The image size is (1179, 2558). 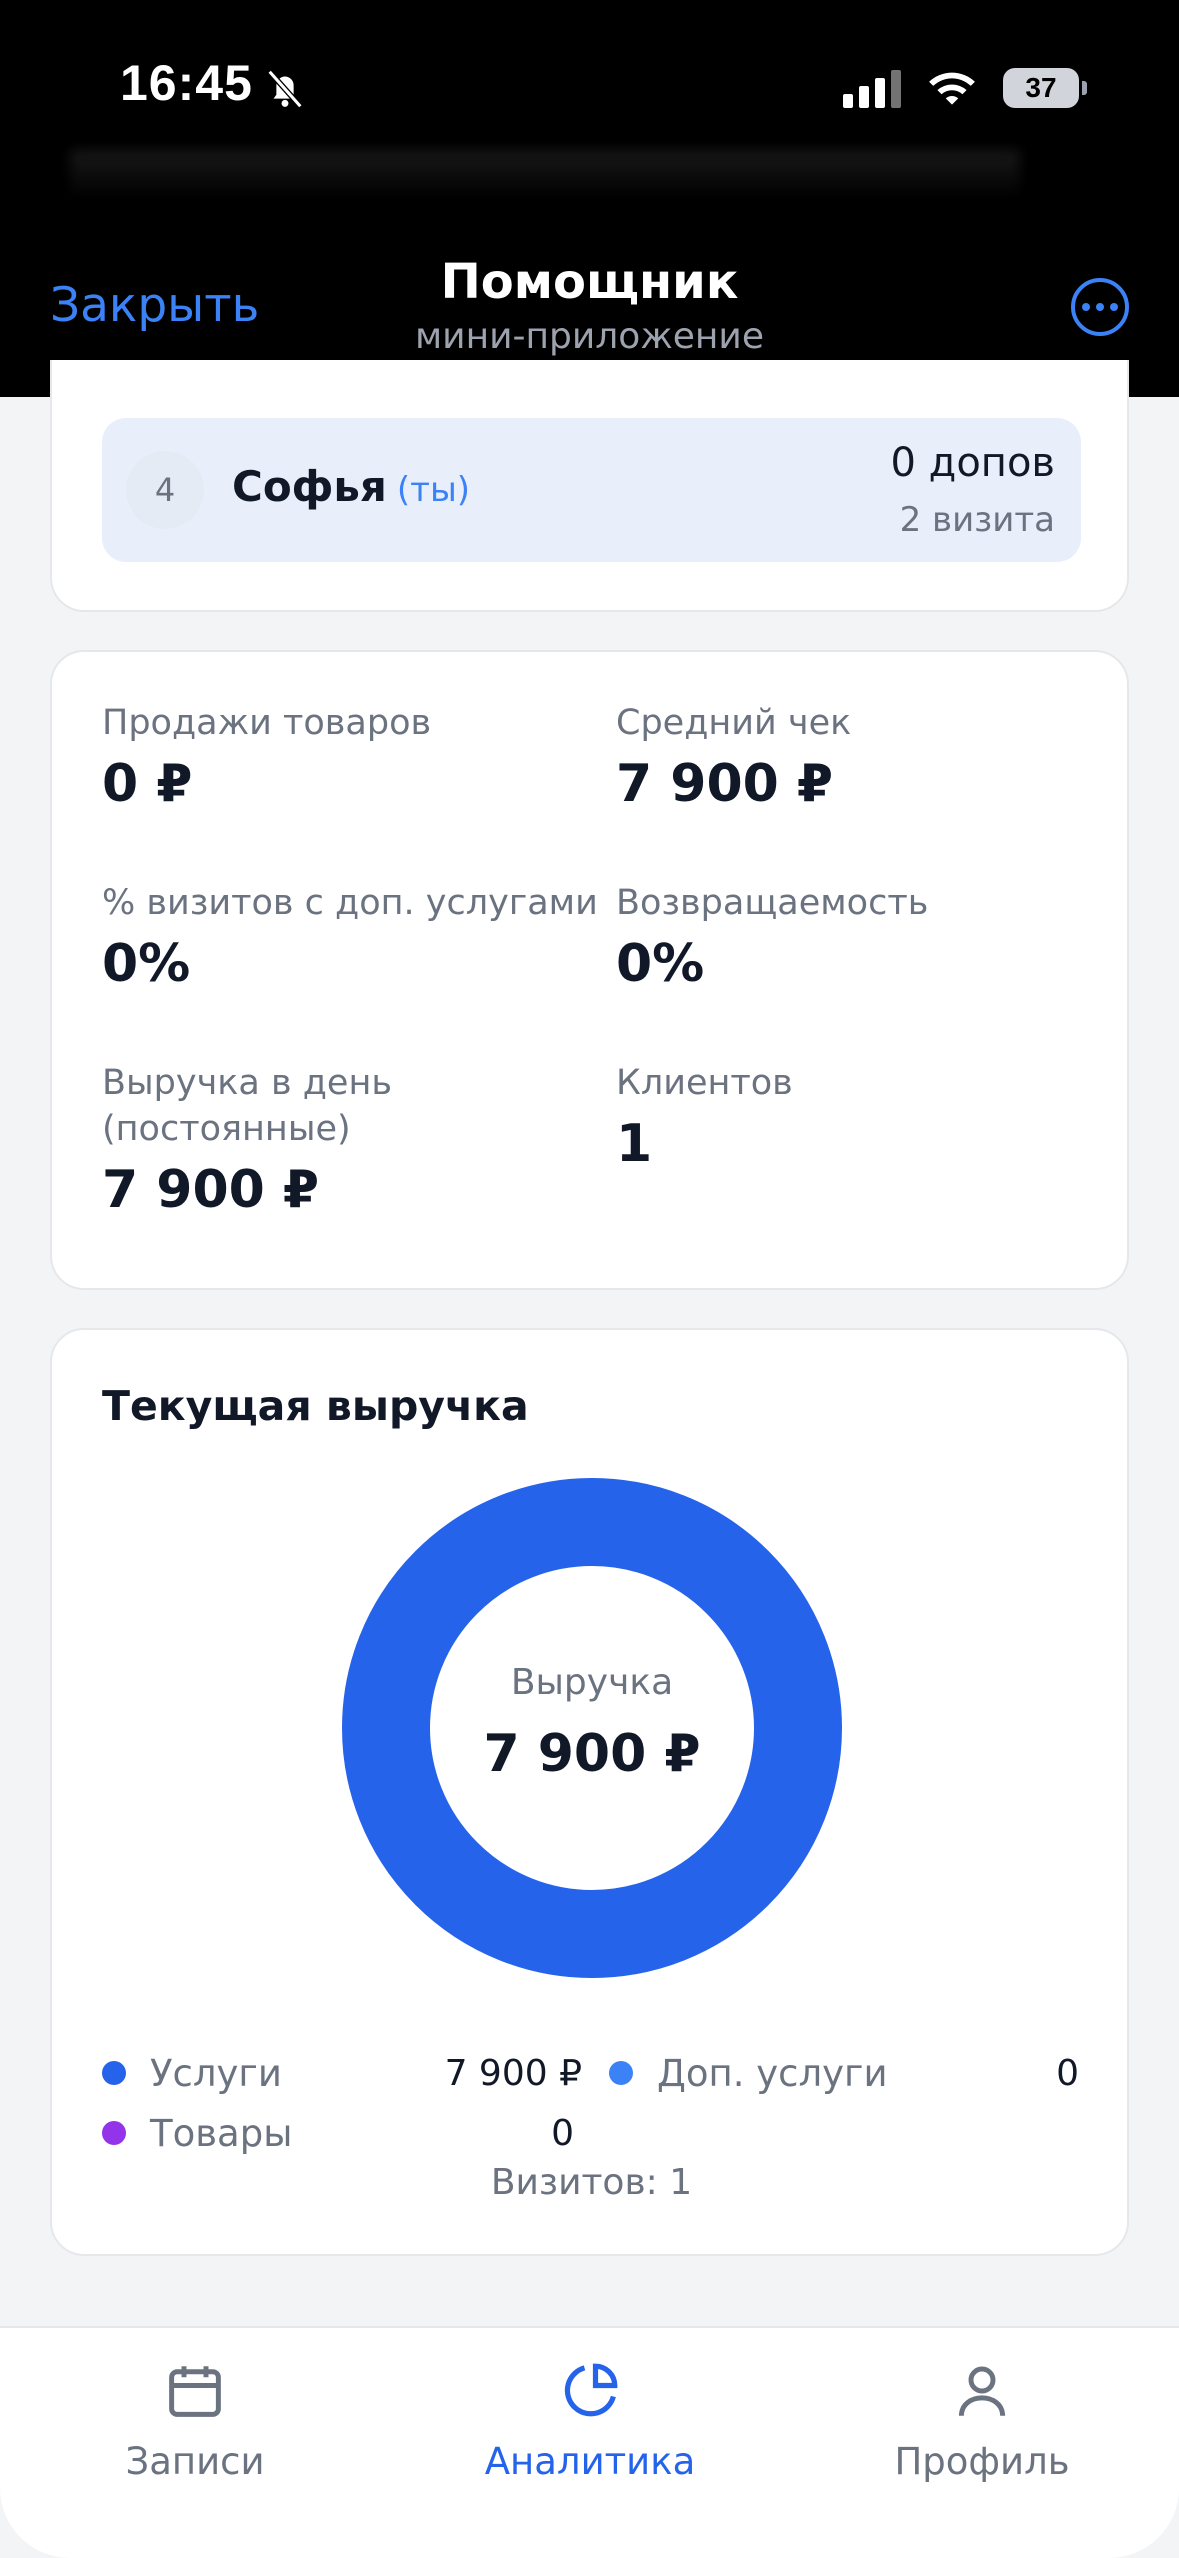 What do you see at coordinates (545, 175) in the screenshot?
I see `scrolled-content-shadow` at bounding box center [545, 175].